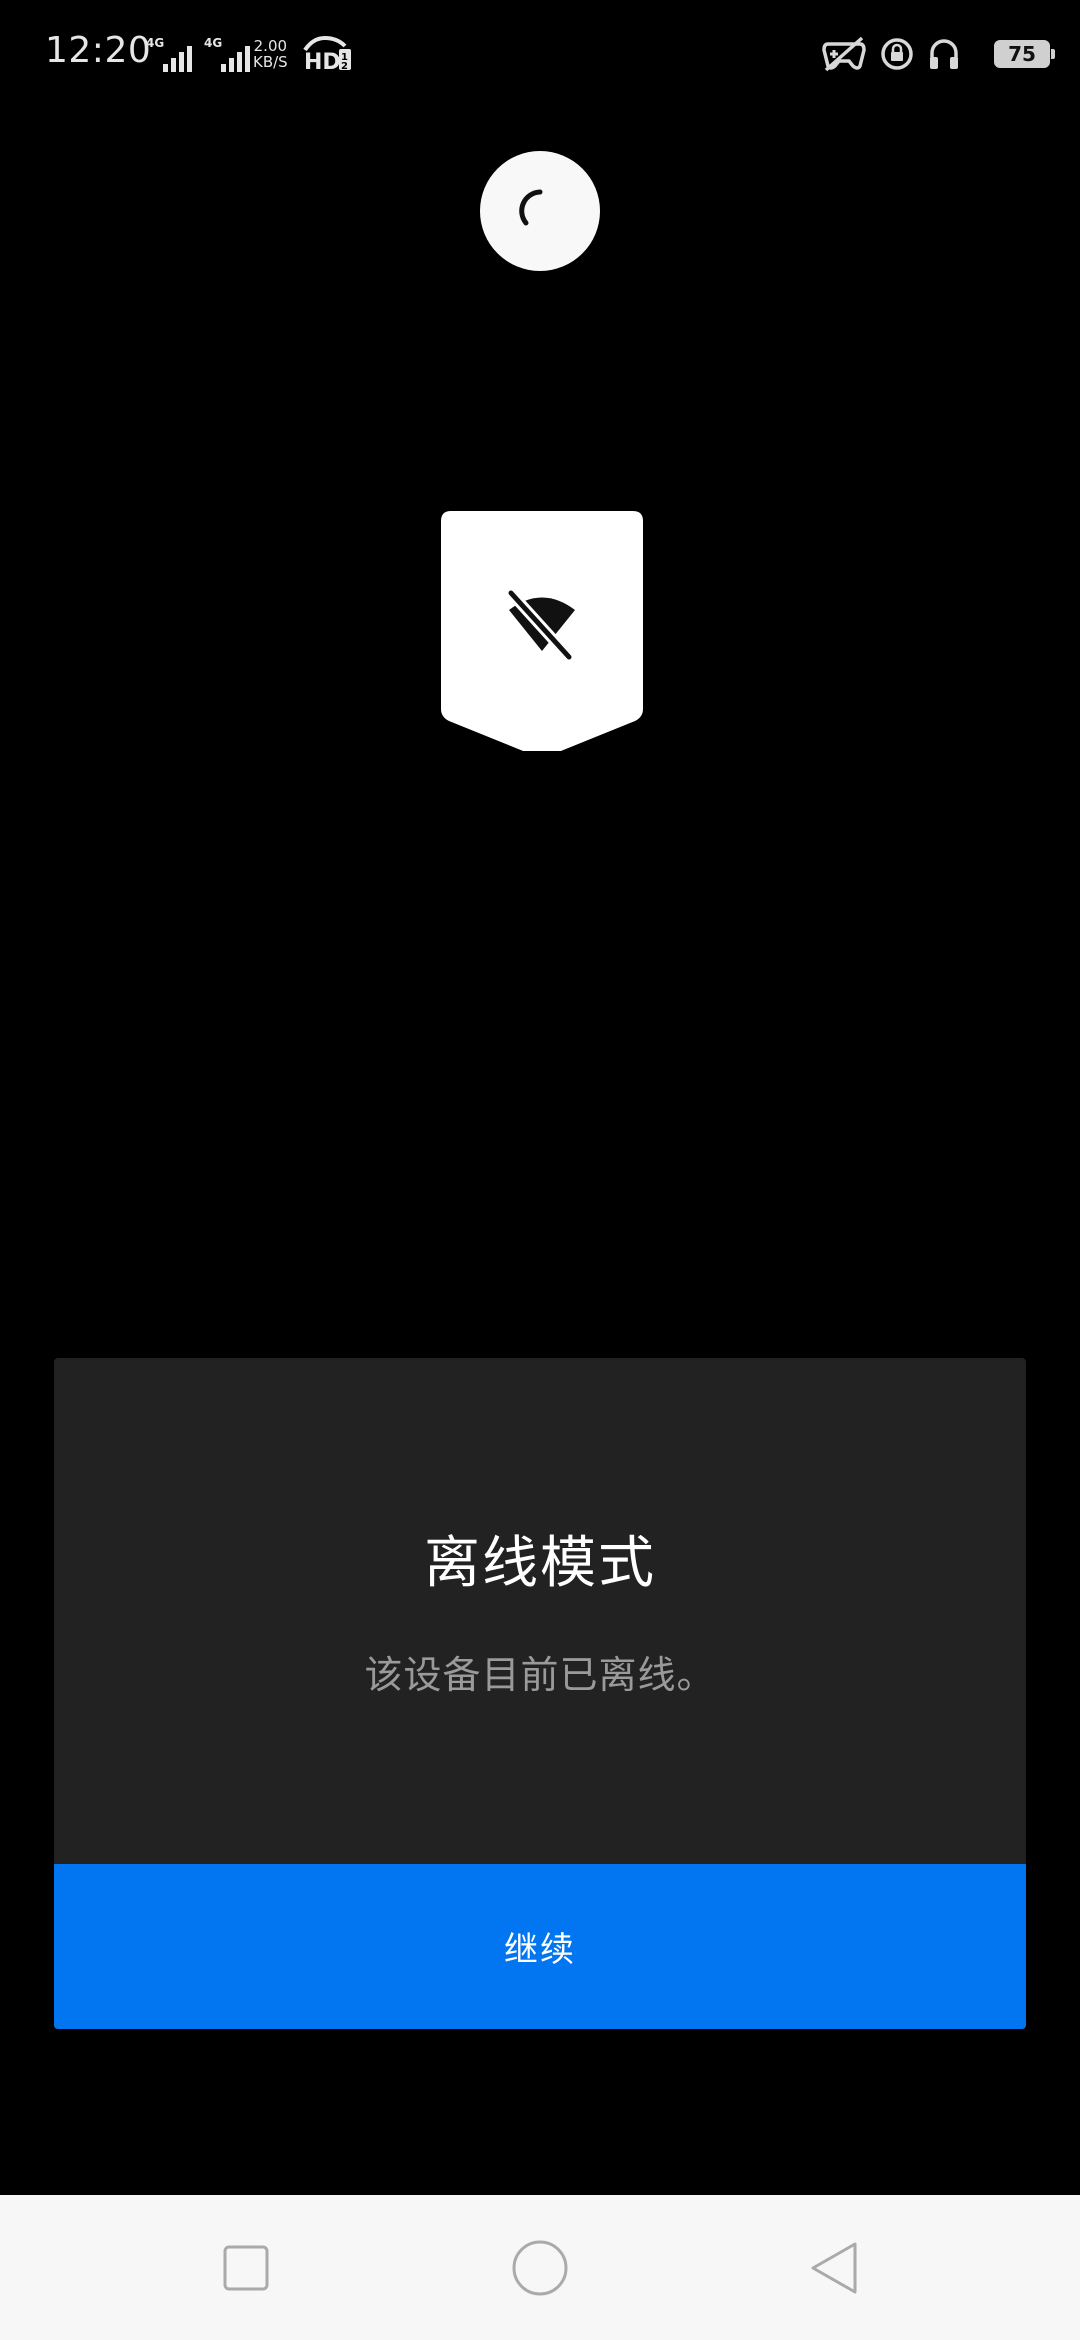 The width and height of the screenshot is (1080, 2340). What do you see at coordinates (844, 54) in the screenshot?
I see `game-mode-icon` at bounding box center [844, 54].